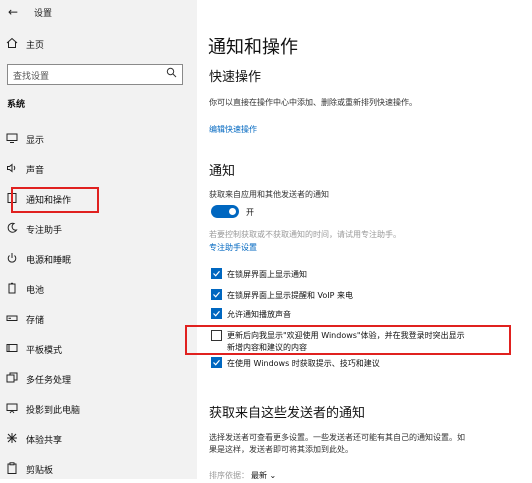  What do you see at coordinates (35, 46) in the screenshot?
I see `sidebar-item-label: 主页` at bounding box center [35, 46].